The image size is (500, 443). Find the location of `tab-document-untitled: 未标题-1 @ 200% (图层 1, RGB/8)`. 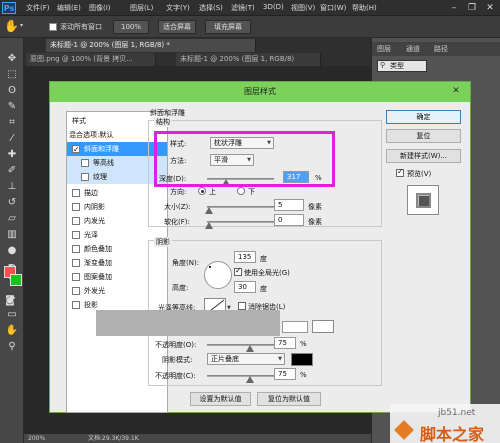

tab-document-untitled: 未标题-1 @ 200% (图层 1, RGB/8) is located at coordinates (248, 59).